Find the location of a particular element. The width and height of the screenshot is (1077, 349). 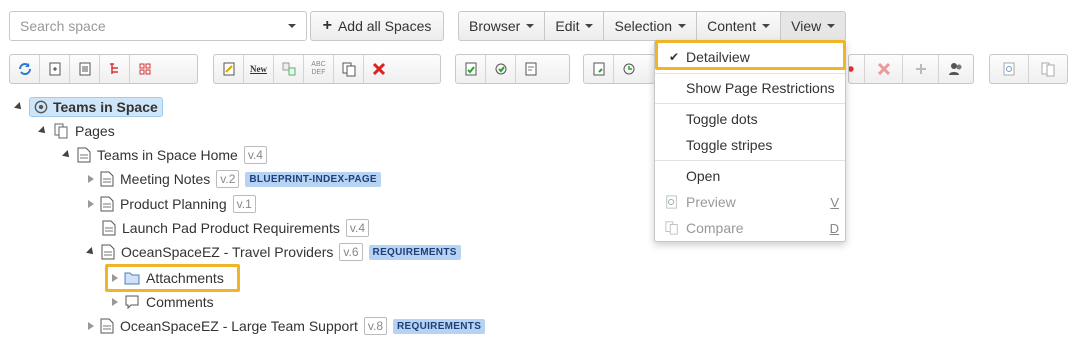

tree-root: Teams in Space is located at coordinates (96, 107).